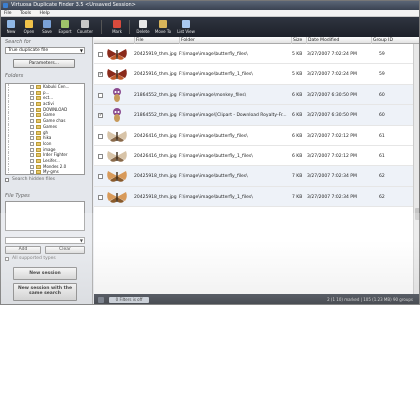 This screenshot has width=420, height=397. I want to click on date-cell: 3/27/2007 7:02:34 PM, so click(332, 197).